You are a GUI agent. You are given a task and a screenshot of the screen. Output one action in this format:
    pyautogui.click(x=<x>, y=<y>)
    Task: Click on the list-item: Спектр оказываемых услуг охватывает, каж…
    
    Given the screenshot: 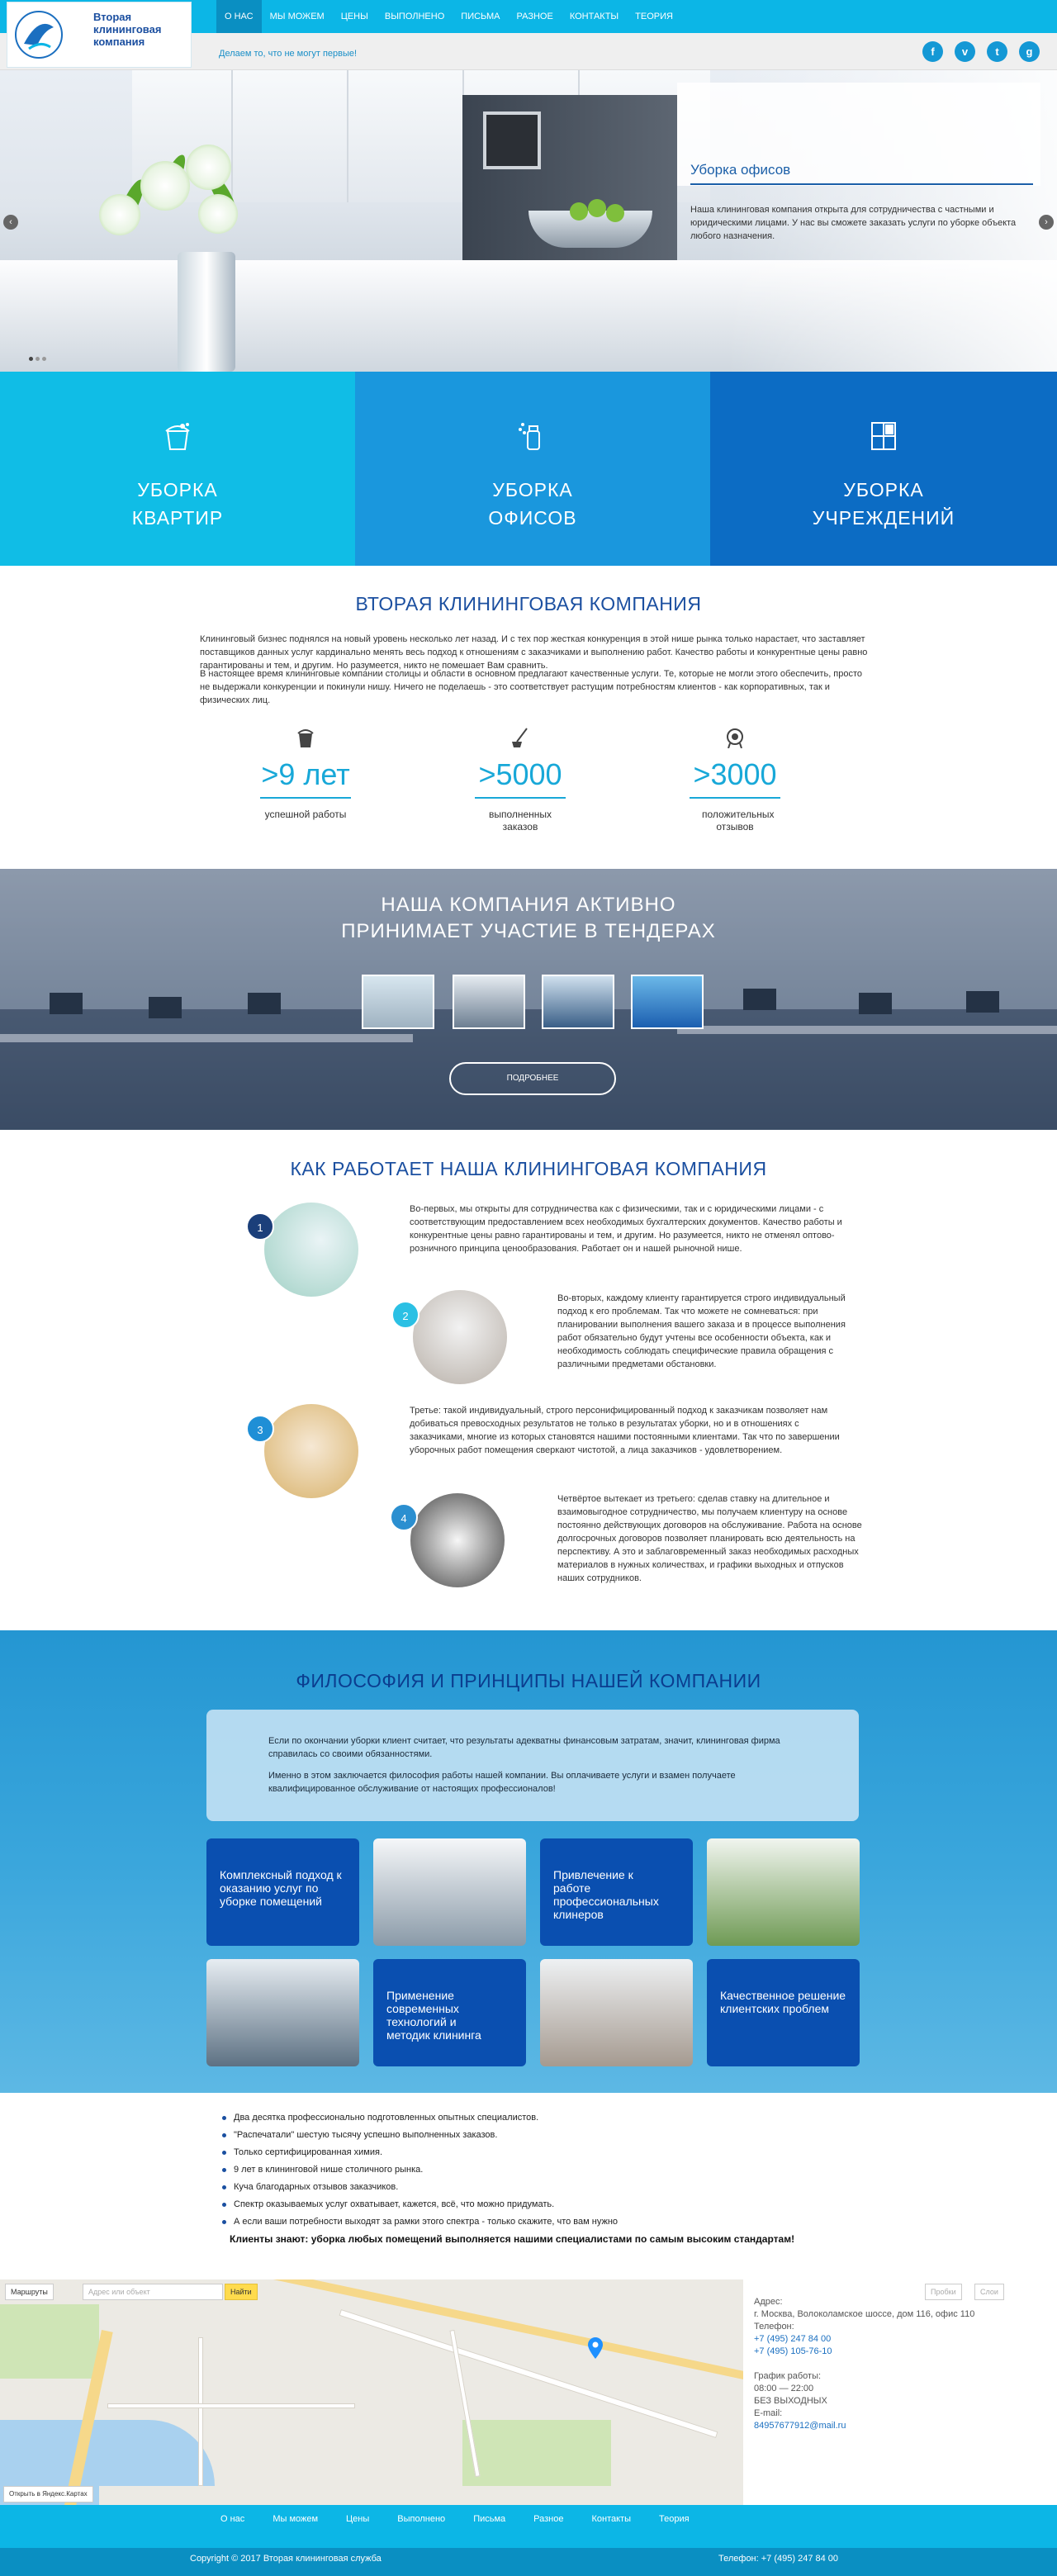 What is the action you would take?
    pyautogui.click(x=549, y=2204)
    